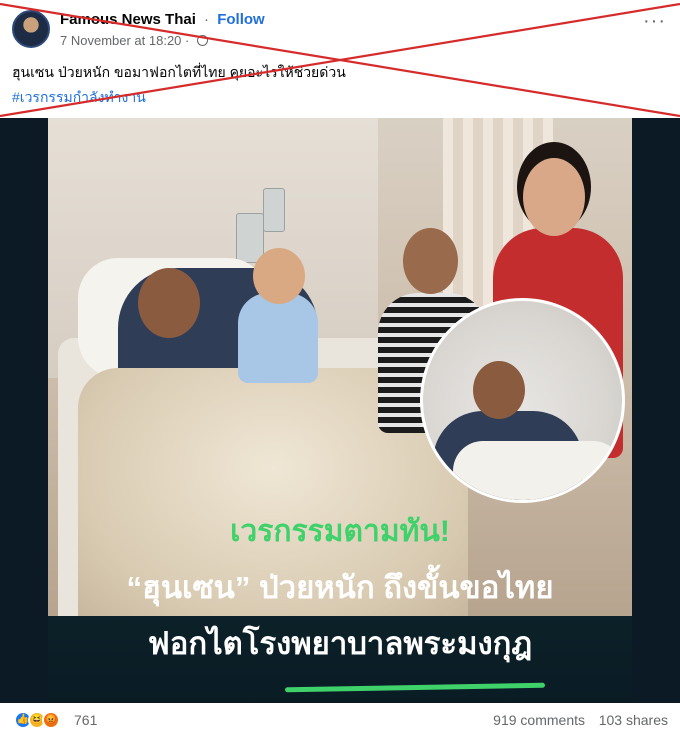 The width and height of the screenshot is (680, 737). I want to click on post-timestamp: 7 November at 18:20 ·, so click(124, 40).